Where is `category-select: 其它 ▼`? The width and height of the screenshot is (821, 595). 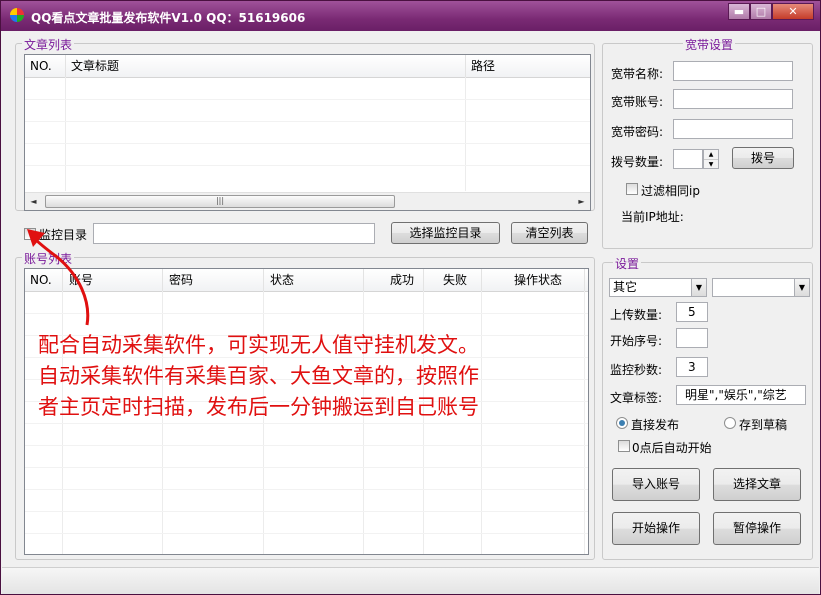
category-select: 其它 ▼ is located at coordinates (658, 287).